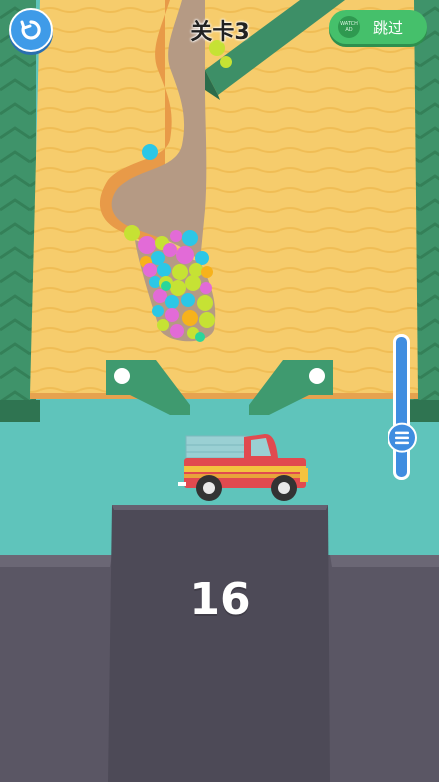  I want to click on skip-button: WATCH AD 跳过, so click(378, 27).